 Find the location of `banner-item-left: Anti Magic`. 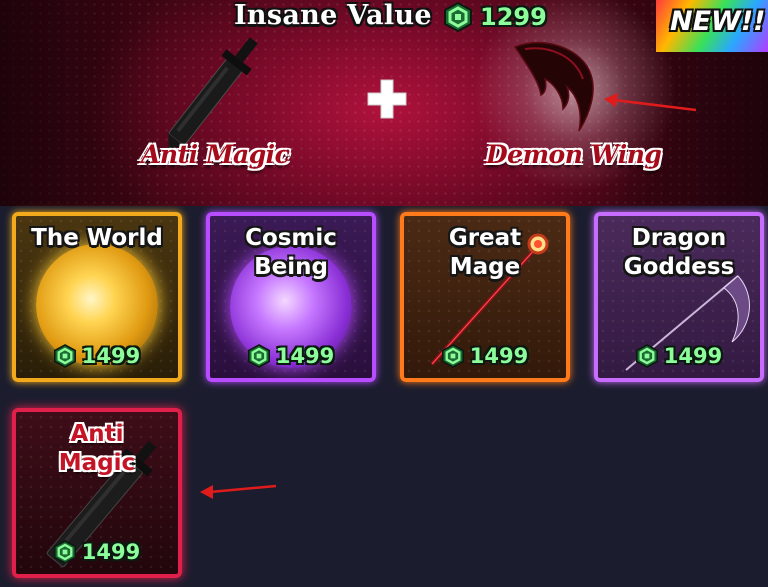

banner-item-left: Anti Magic is located at coordinates (215, 154).